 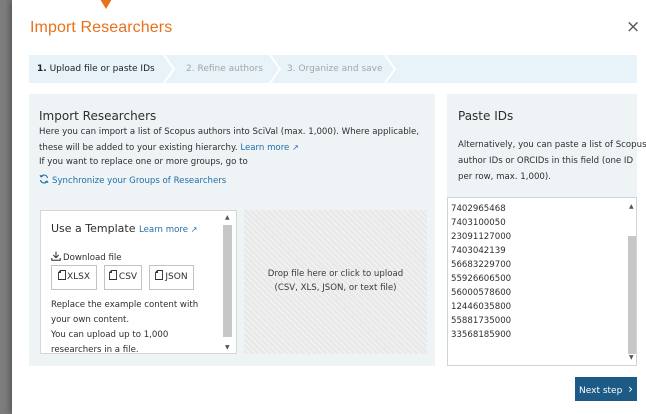 I want to click on step-1: 1. Upload file or paste IDs, so click(x=96, y=69).